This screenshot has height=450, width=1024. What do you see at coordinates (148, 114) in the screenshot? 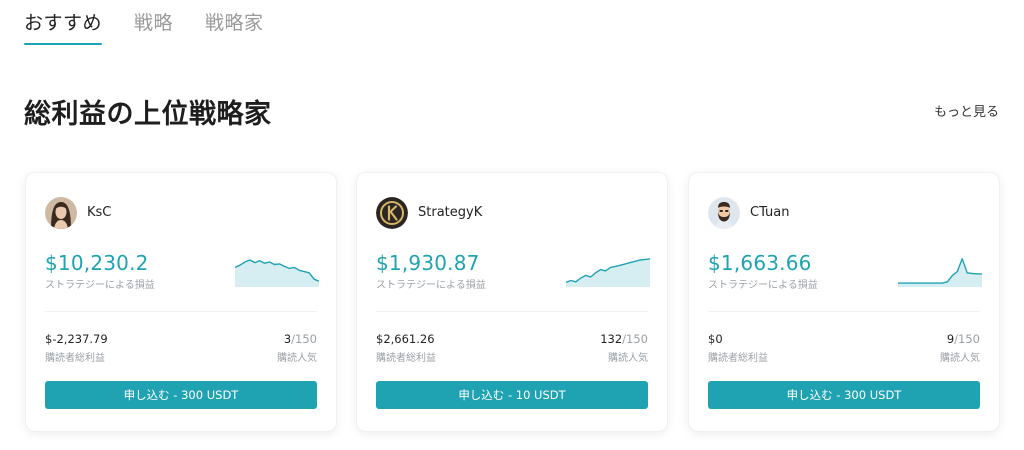
I see `section-title: 総利益の上位戦略家` at bounding box center [148, 114].